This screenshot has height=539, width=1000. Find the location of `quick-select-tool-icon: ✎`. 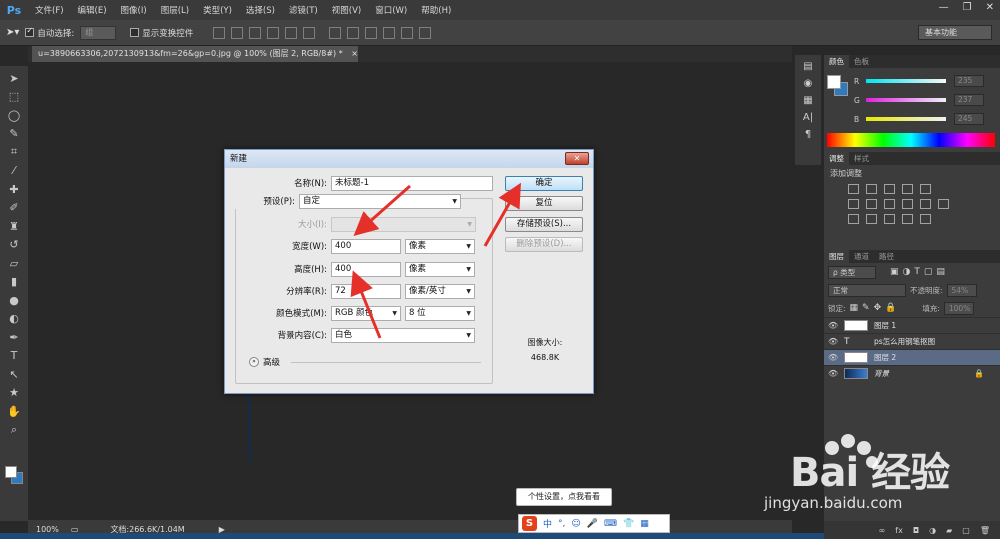

quick-select-tool-icon: ✎ is located at coordinates (14, 134).